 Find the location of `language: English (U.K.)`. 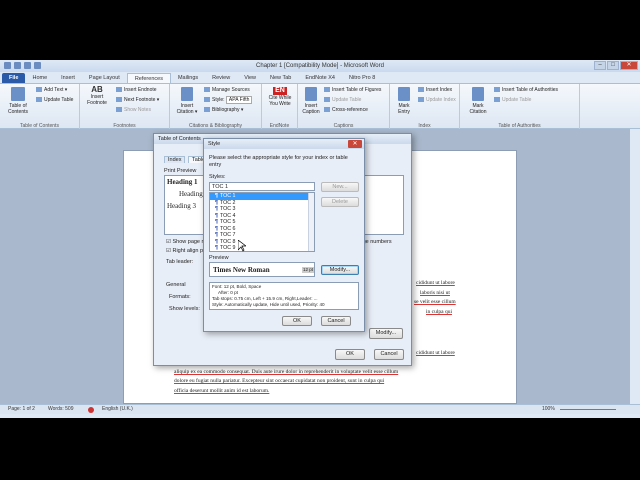

language: English (U.K.) is located at coordinates (117, 409).